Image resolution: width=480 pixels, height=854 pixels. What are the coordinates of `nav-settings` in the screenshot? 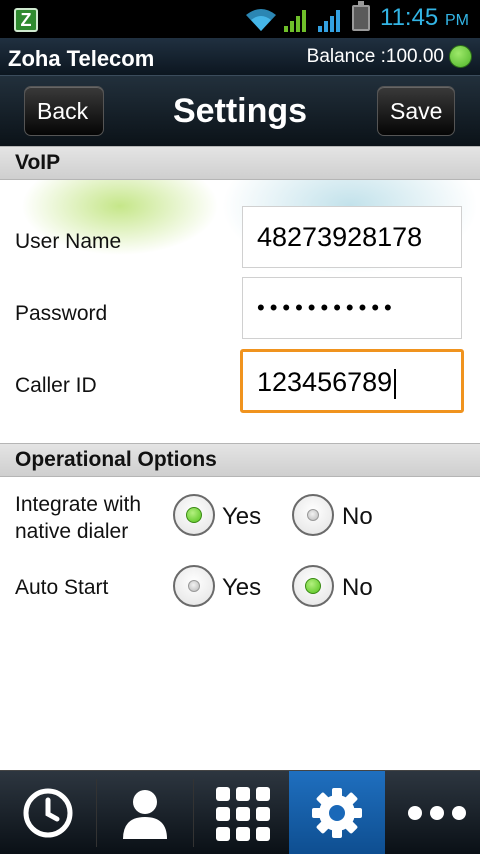 It's located at (337, 812).